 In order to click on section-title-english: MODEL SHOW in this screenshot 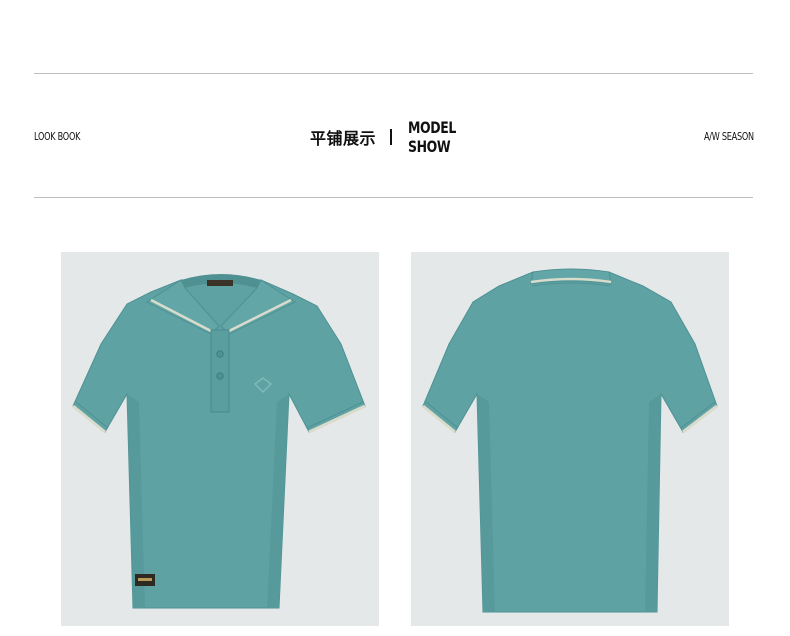, I will do `click(432, 137)`.